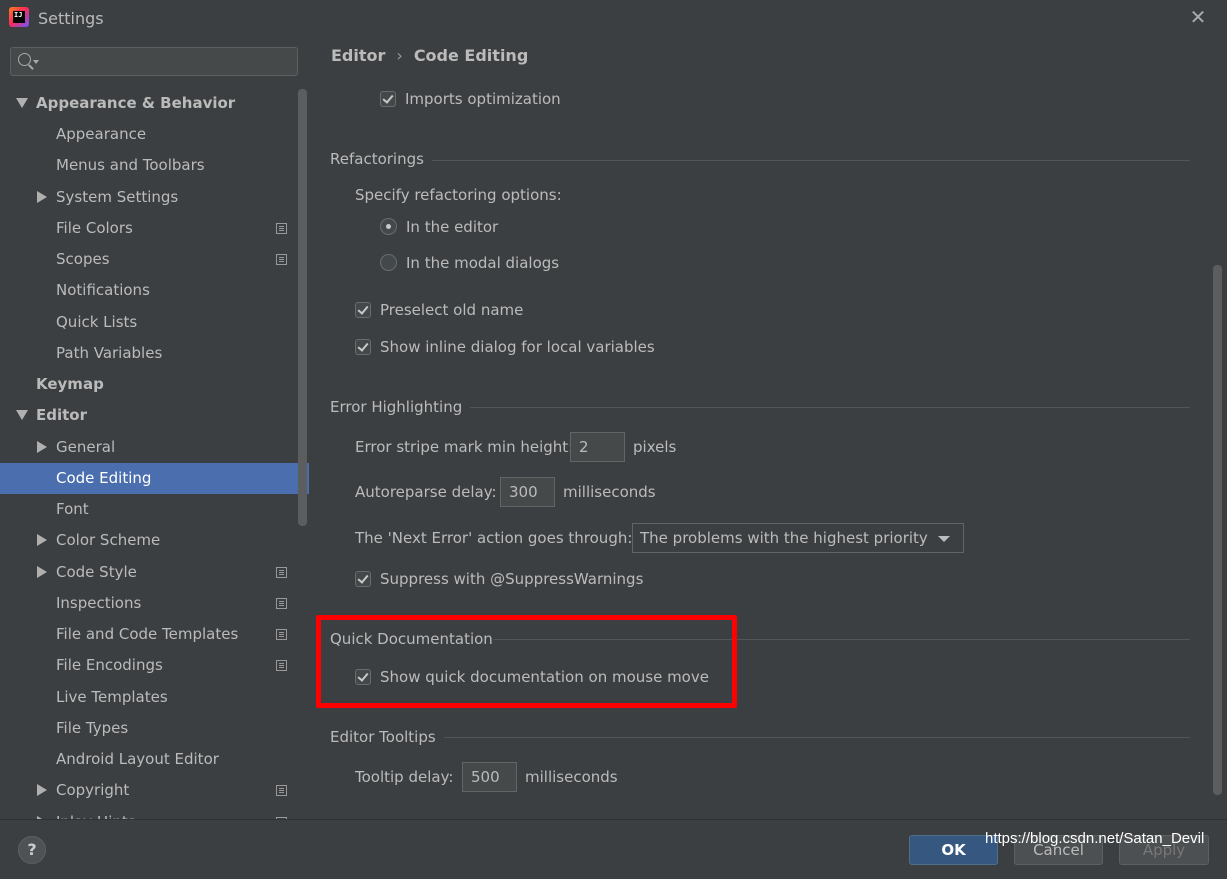 Image resolution: width=1227 pixels, height=879 pixels. I want to click on breadcrumb-current: Code Editing, so click(471, 55).